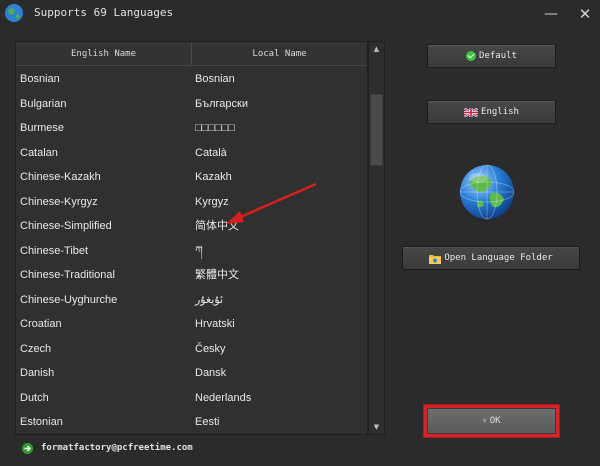 The image size is (600, 466). I want to click on scroll-up-arrow-icon: ▲, so click(376, 49).